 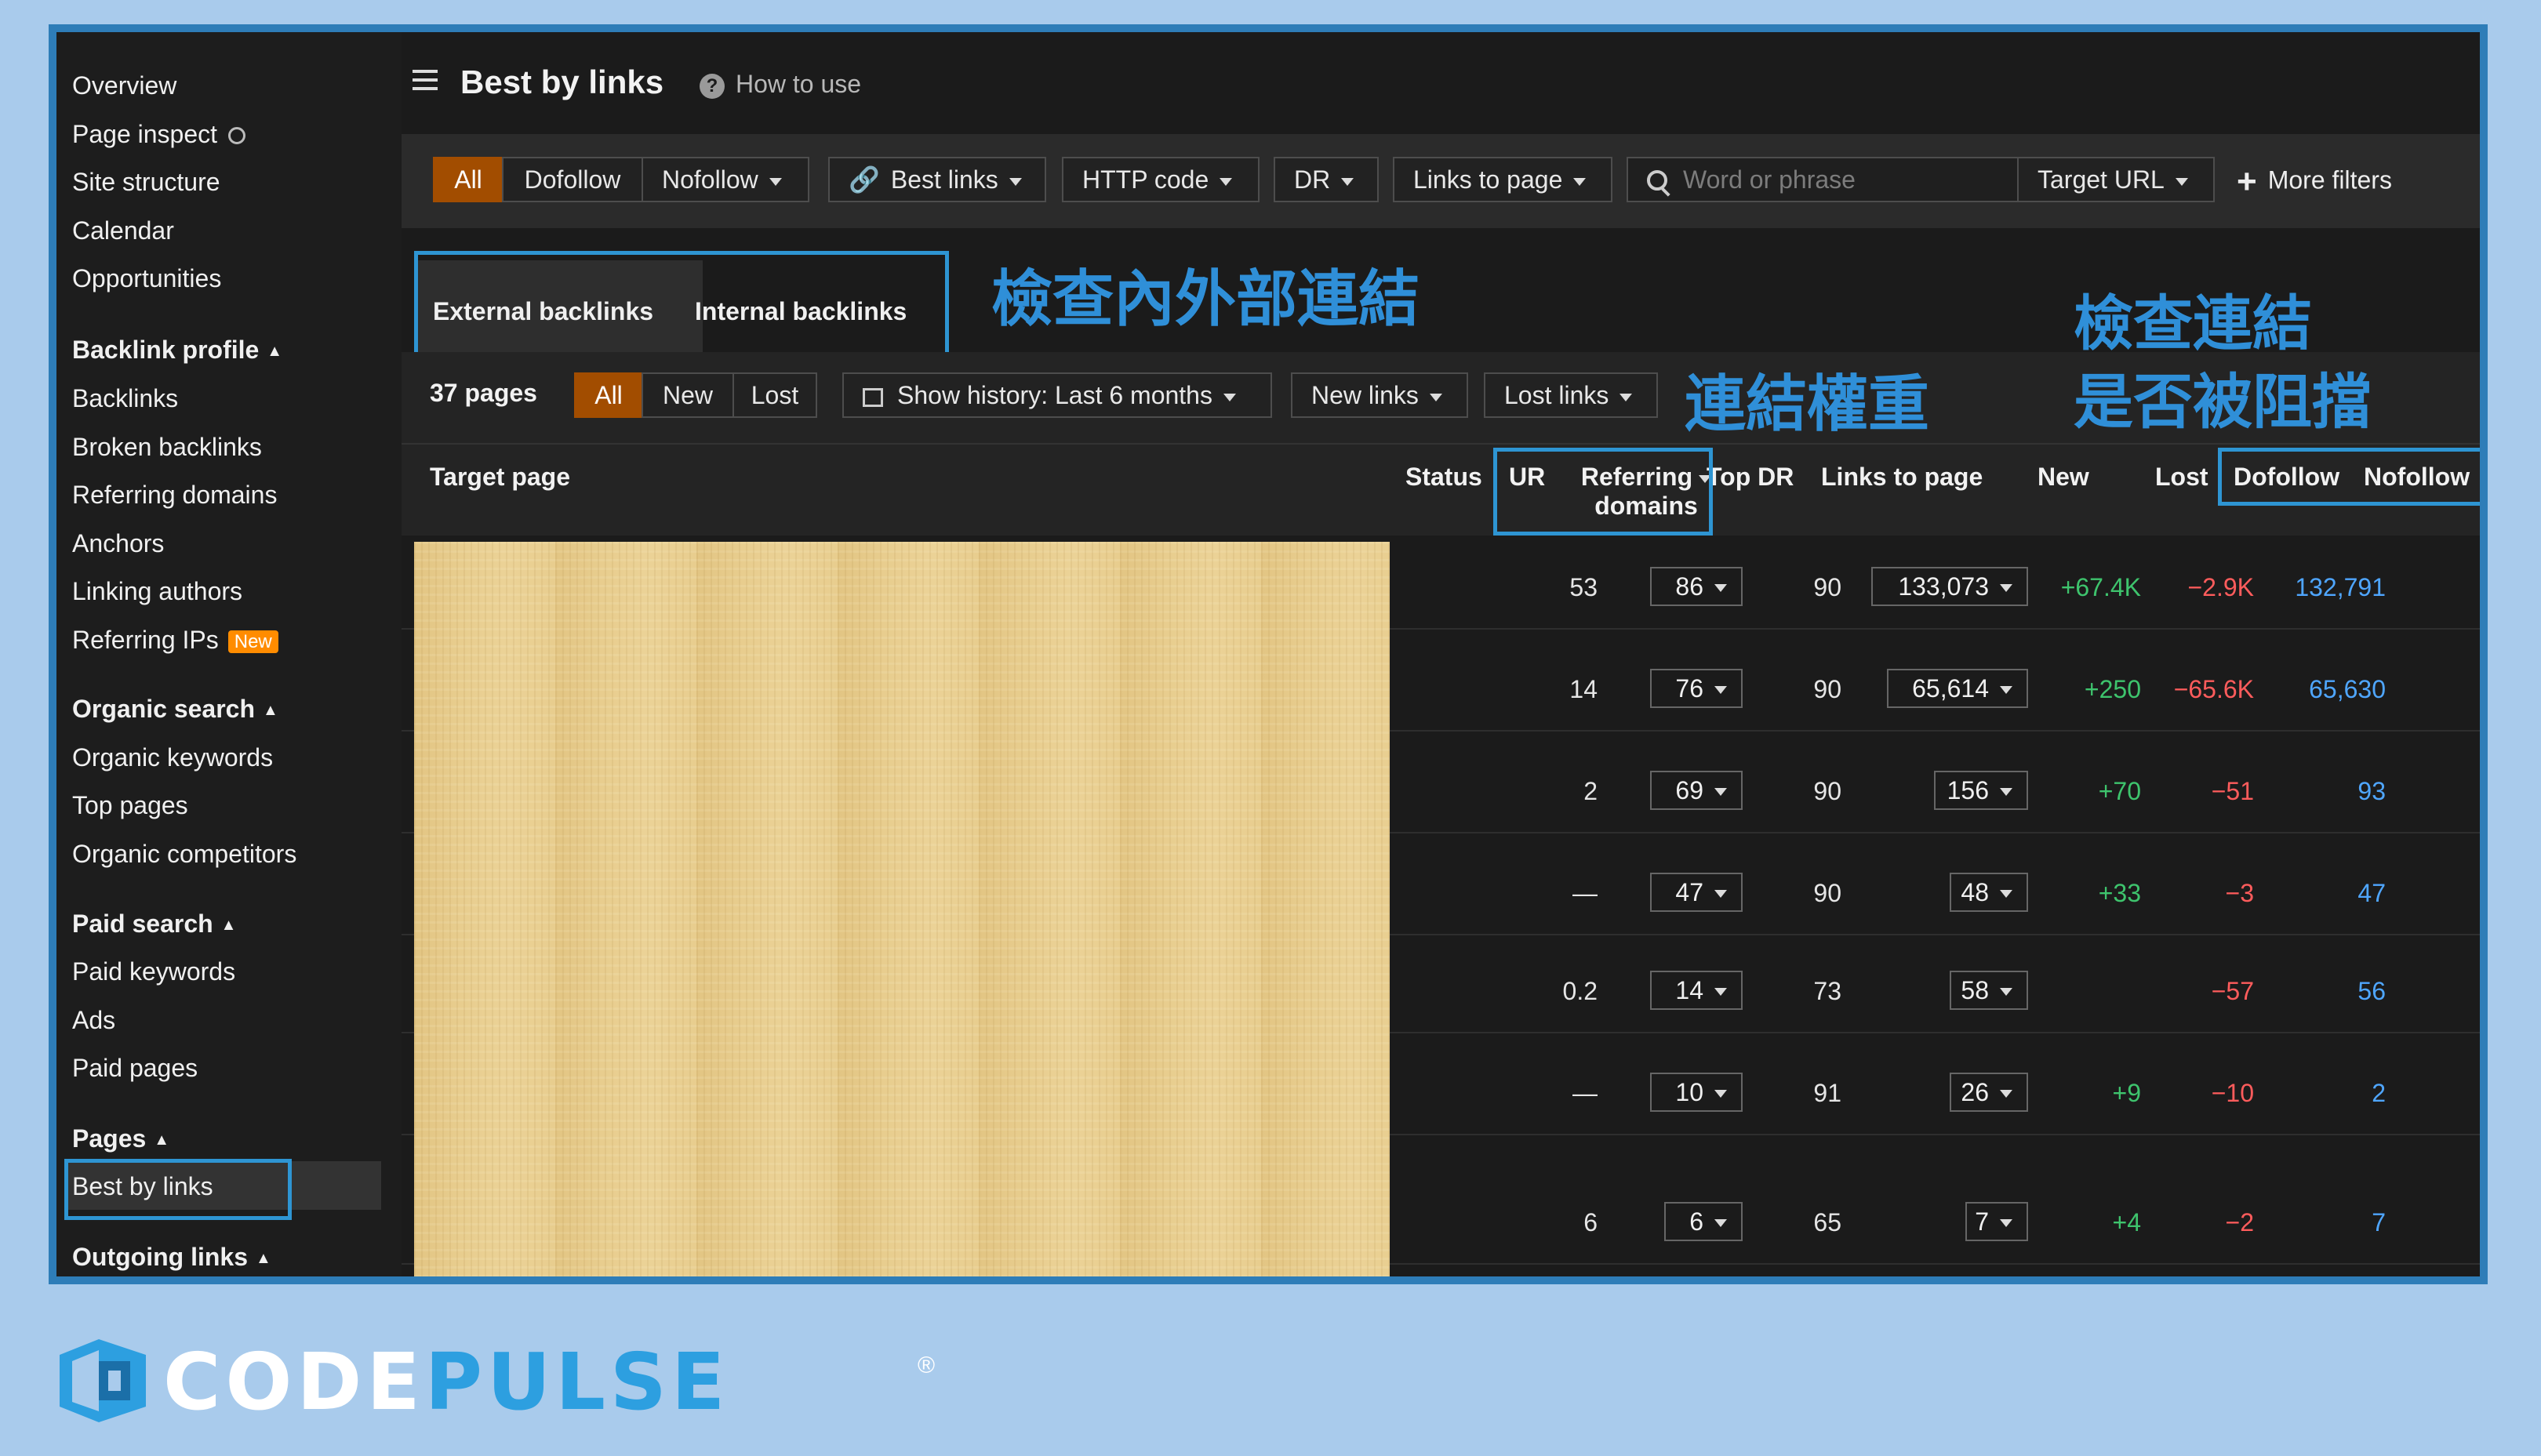 What do you see at coordinates (1571, 395) in the screenshot?
I see `lost-links-dropdown: Lost links` at bounding box center [1571, 395].